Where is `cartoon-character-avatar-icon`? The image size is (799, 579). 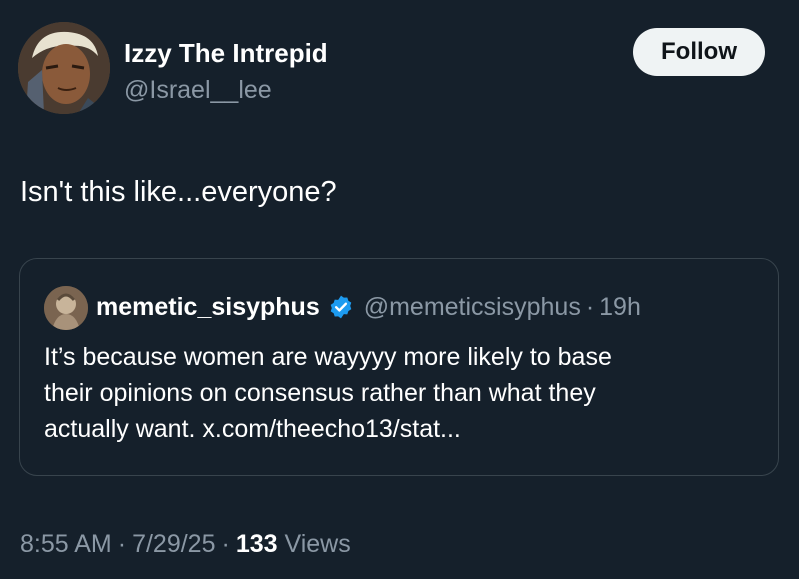 cartoon-character-avatar-icon is located at coordinates (64, 68).